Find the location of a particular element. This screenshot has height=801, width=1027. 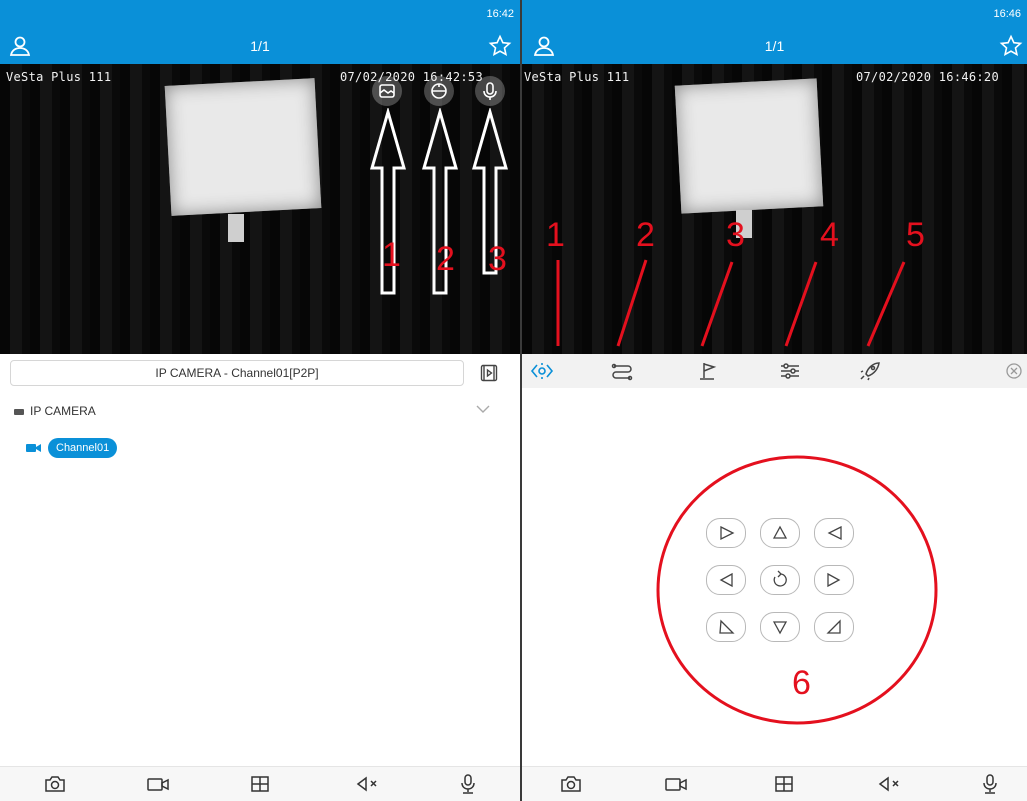

camera-channel-icon is located at coordinates (34, 448).